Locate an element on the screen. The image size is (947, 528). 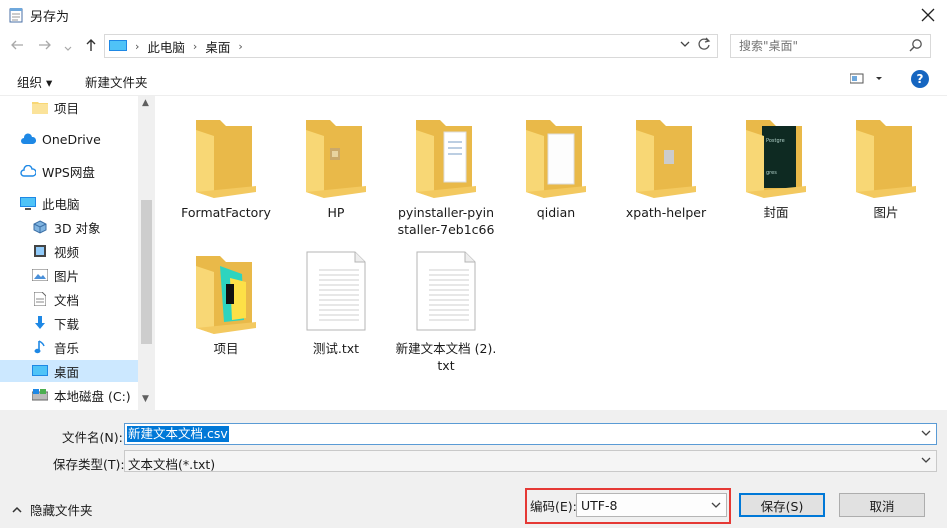
folder-item: 图片 is located at coordinates (886, 165).